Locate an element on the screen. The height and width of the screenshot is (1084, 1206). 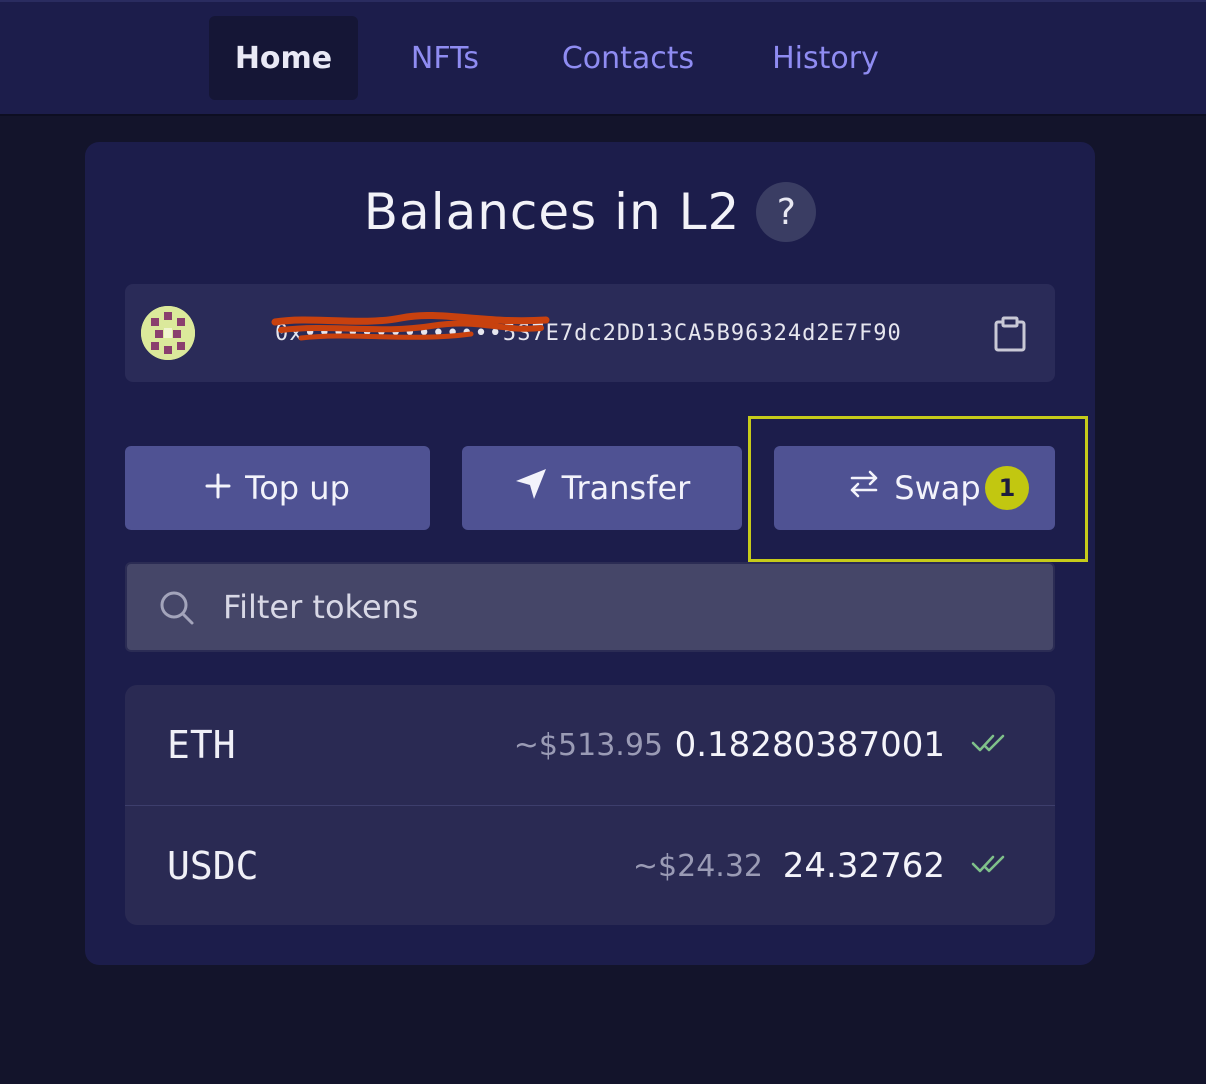
token-symbol: USDC is located at coordinates (213, 866).